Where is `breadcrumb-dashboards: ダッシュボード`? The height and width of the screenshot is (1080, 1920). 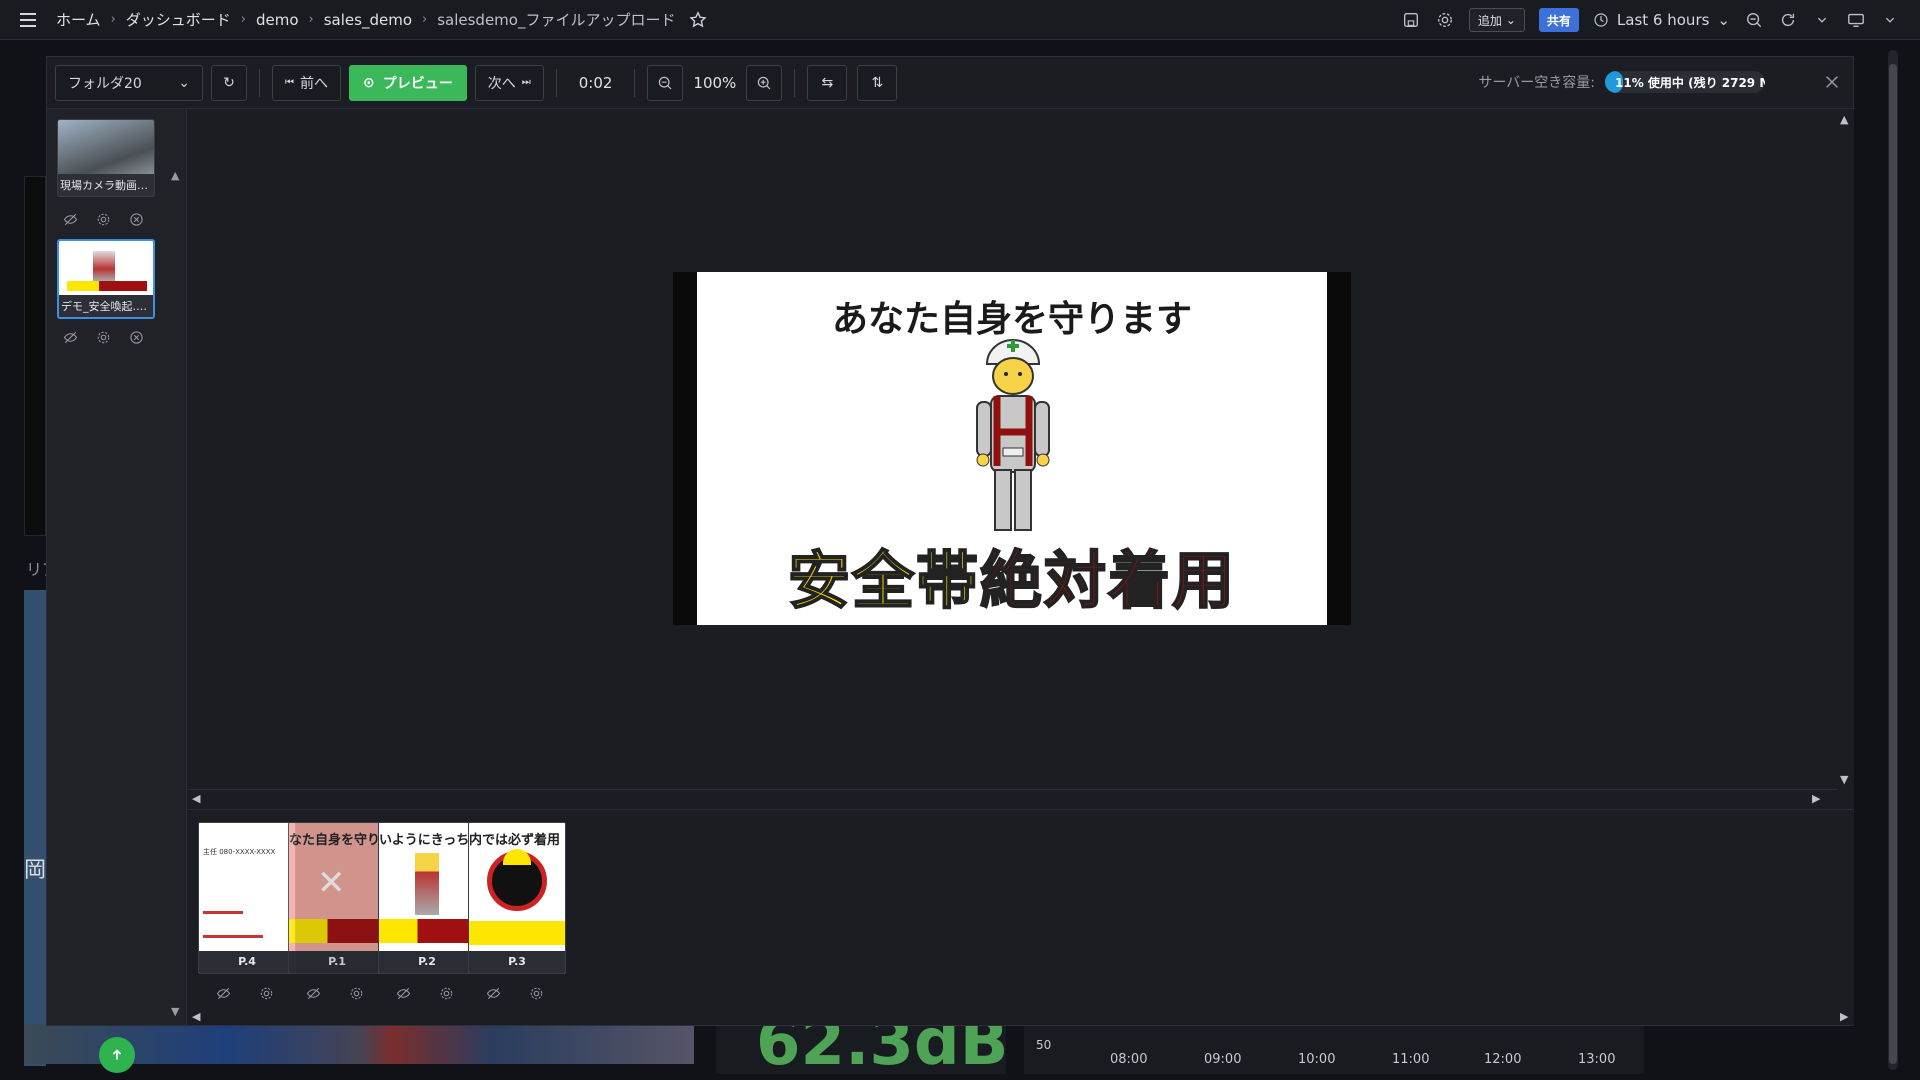 breadcrumb-dashboards: ダッシュボード is located at coordinates (178, 19).